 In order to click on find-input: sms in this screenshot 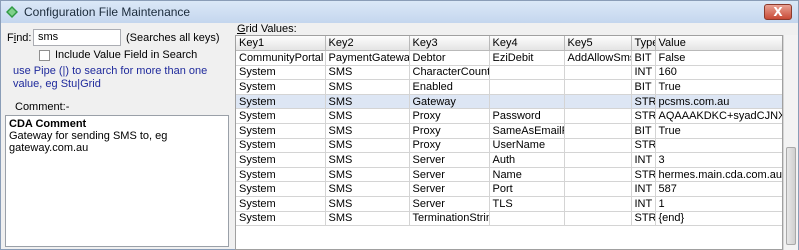, I will do `click(77, 37)`.